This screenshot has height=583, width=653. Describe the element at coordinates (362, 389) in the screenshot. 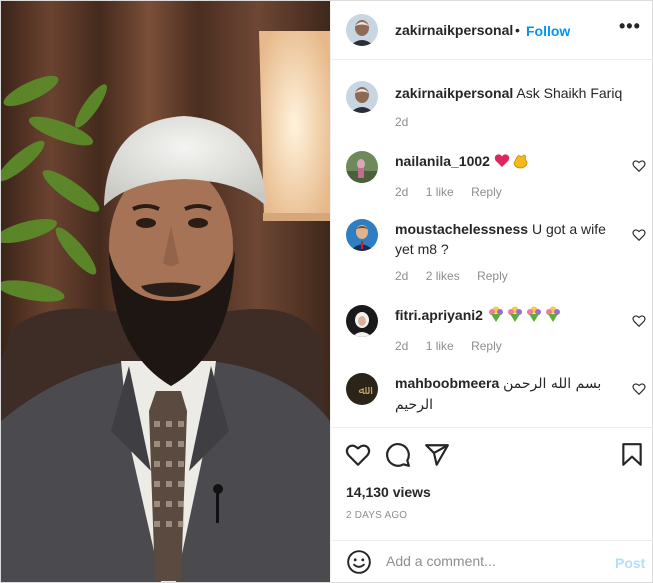

I see `commenter-avatar: ﷲ` at that location.